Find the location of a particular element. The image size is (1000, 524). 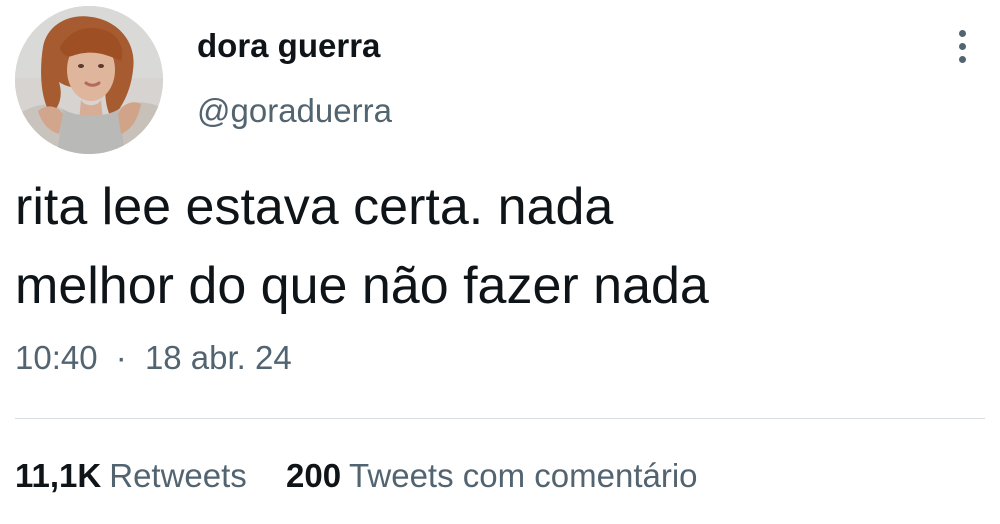

tweet-time: 10:40 is located at coordinates (56, 357).